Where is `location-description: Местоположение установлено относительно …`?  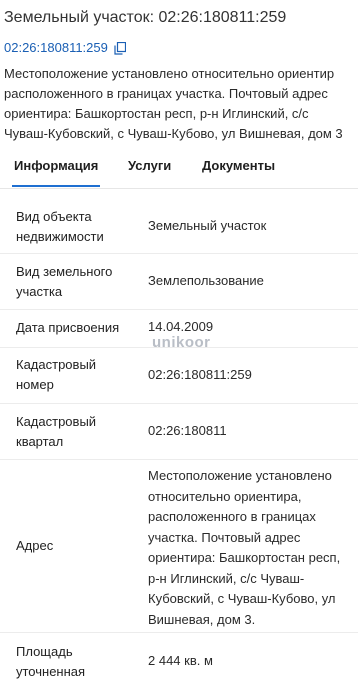 location-description: Местоположение установлено относительно … is located at coordinates (181, 104).